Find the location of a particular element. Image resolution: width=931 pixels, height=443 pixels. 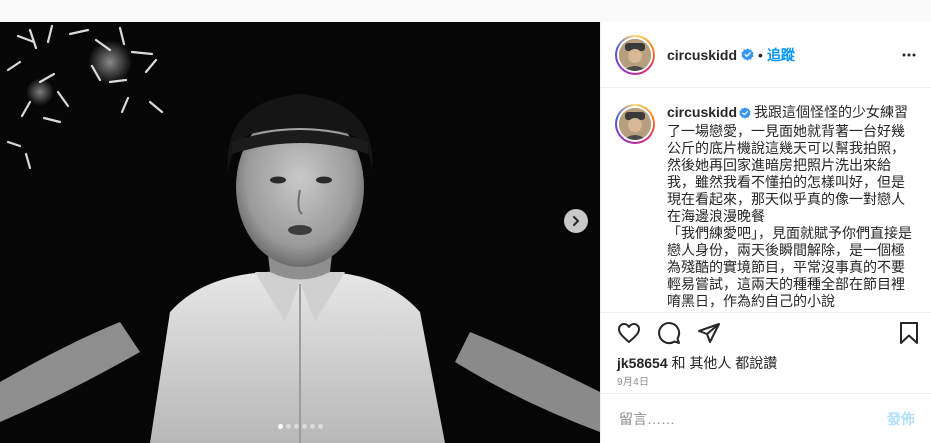

likes-summary: jk58654 和 其他人 都說讚 is located at coordinates (766, 363).